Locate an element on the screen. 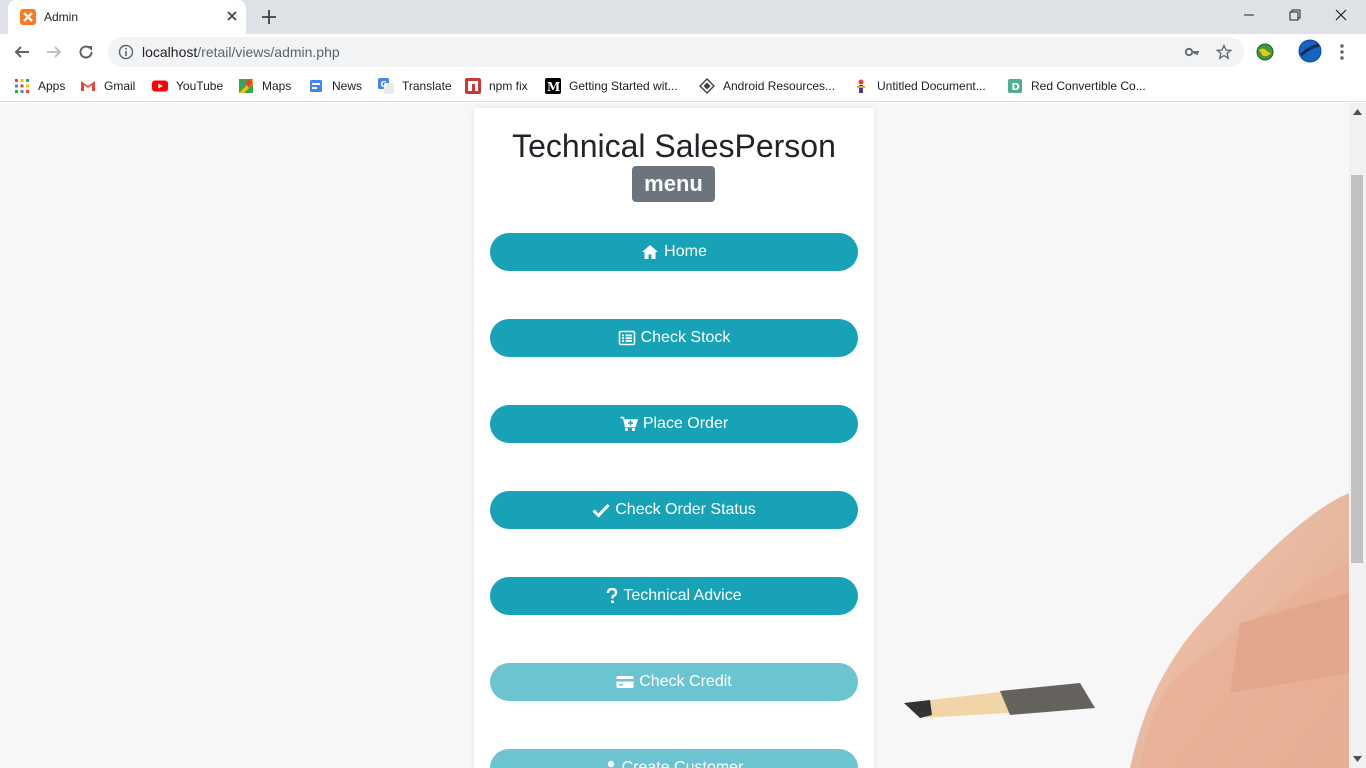  close-tab-icon is located at coordinates (232, 16).